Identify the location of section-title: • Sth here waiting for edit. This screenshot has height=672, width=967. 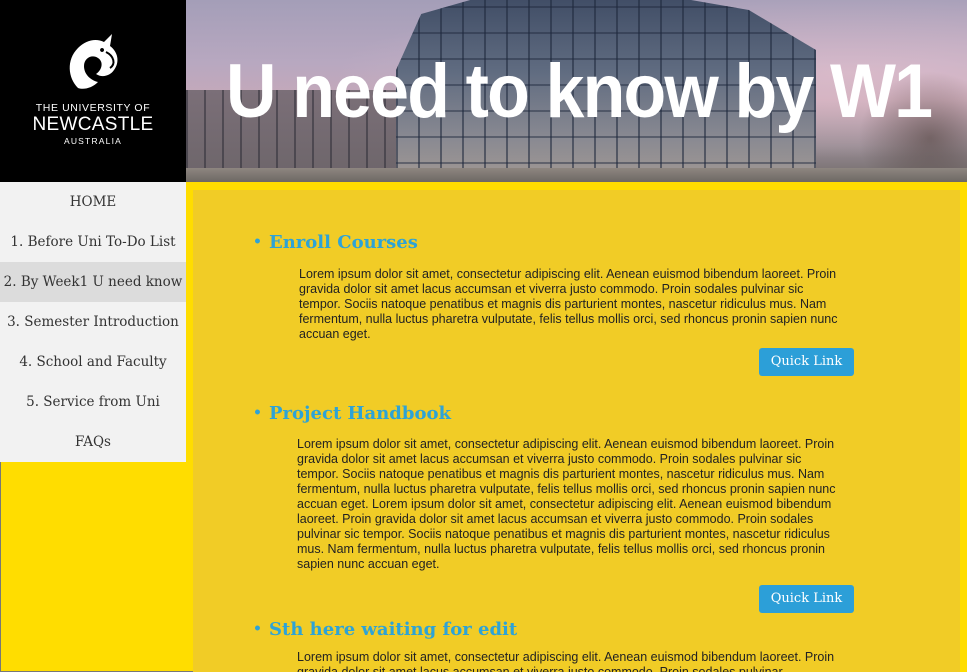
(385, 629).